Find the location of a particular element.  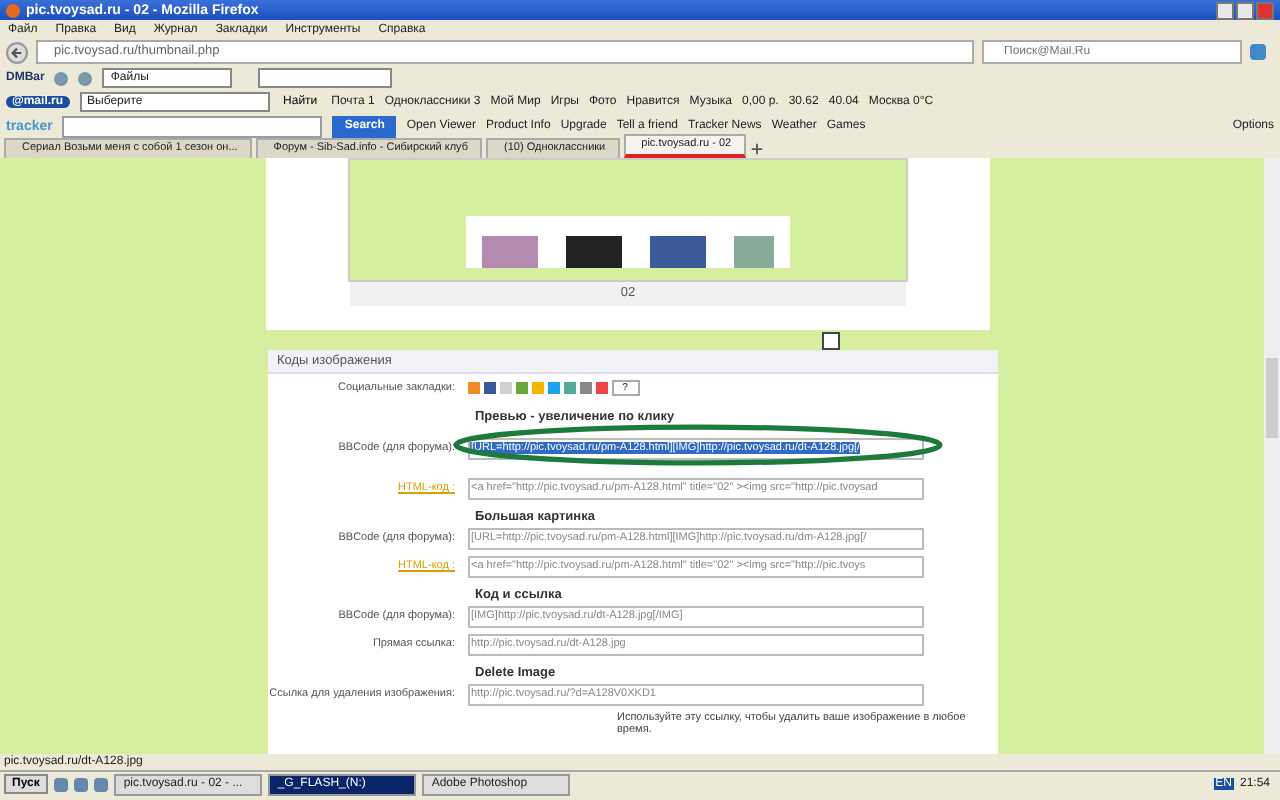

maximize-icon is located at coordinates (1245, 10).